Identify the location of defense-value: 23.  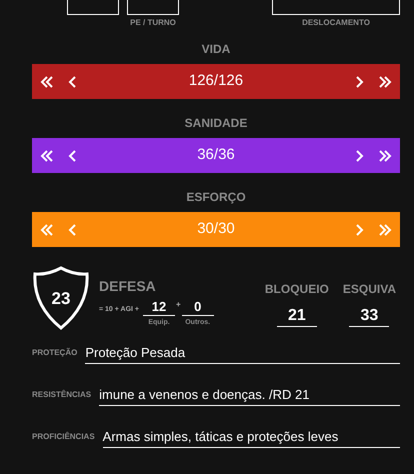
(61, 298).